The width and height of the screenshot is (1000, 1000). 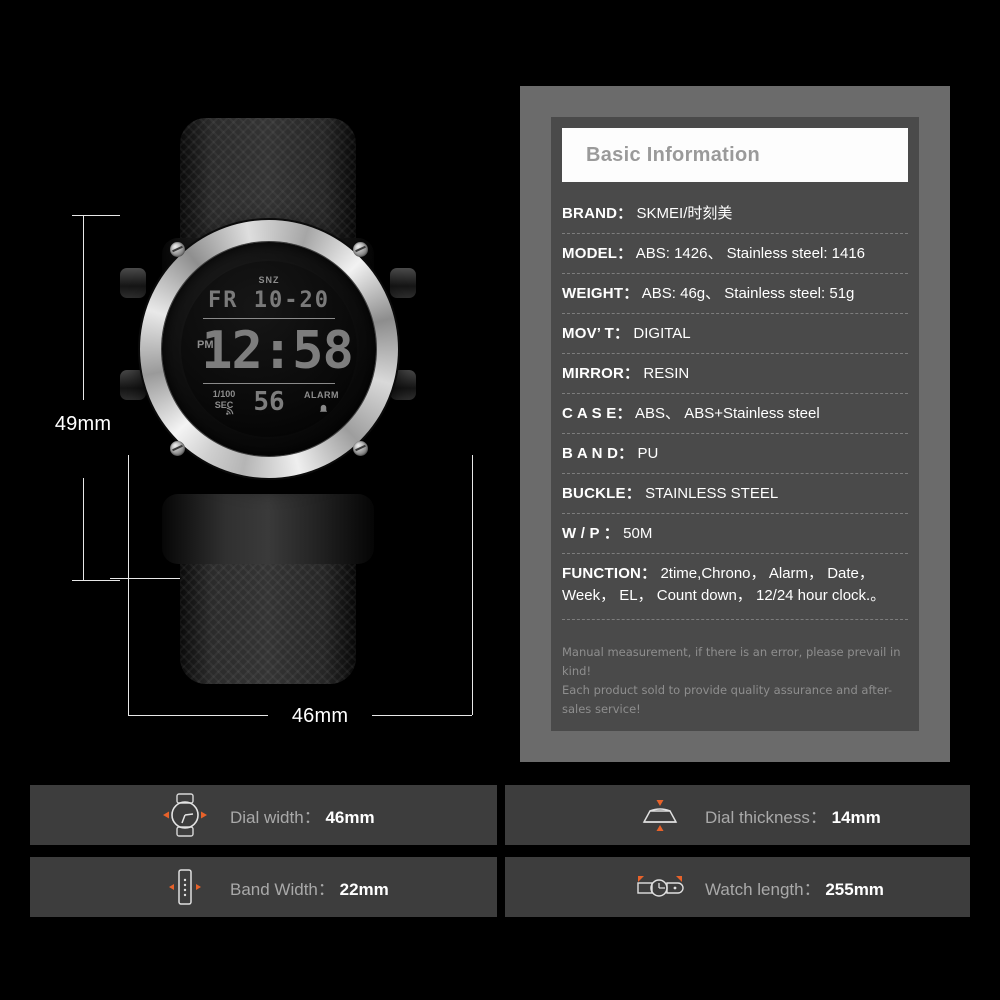 What do you see at coordinates (133, 283) in the screenshot?
I see `watch-pusher-left-upper` at bounding box center [133, 283].